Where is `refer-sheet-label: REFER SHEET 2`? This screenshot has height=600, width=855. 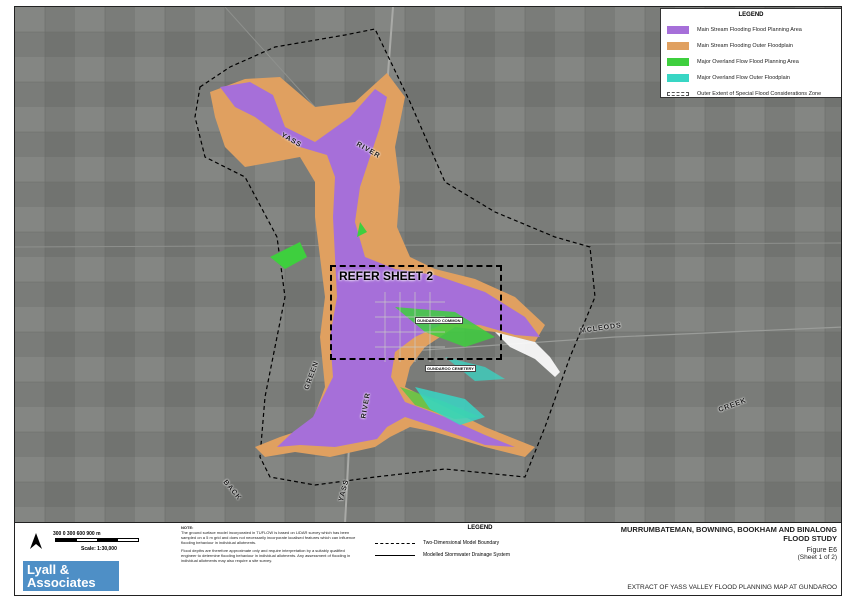 refer-sheet-label: REFER SHEET 2 is located at coordinates (386, 276).